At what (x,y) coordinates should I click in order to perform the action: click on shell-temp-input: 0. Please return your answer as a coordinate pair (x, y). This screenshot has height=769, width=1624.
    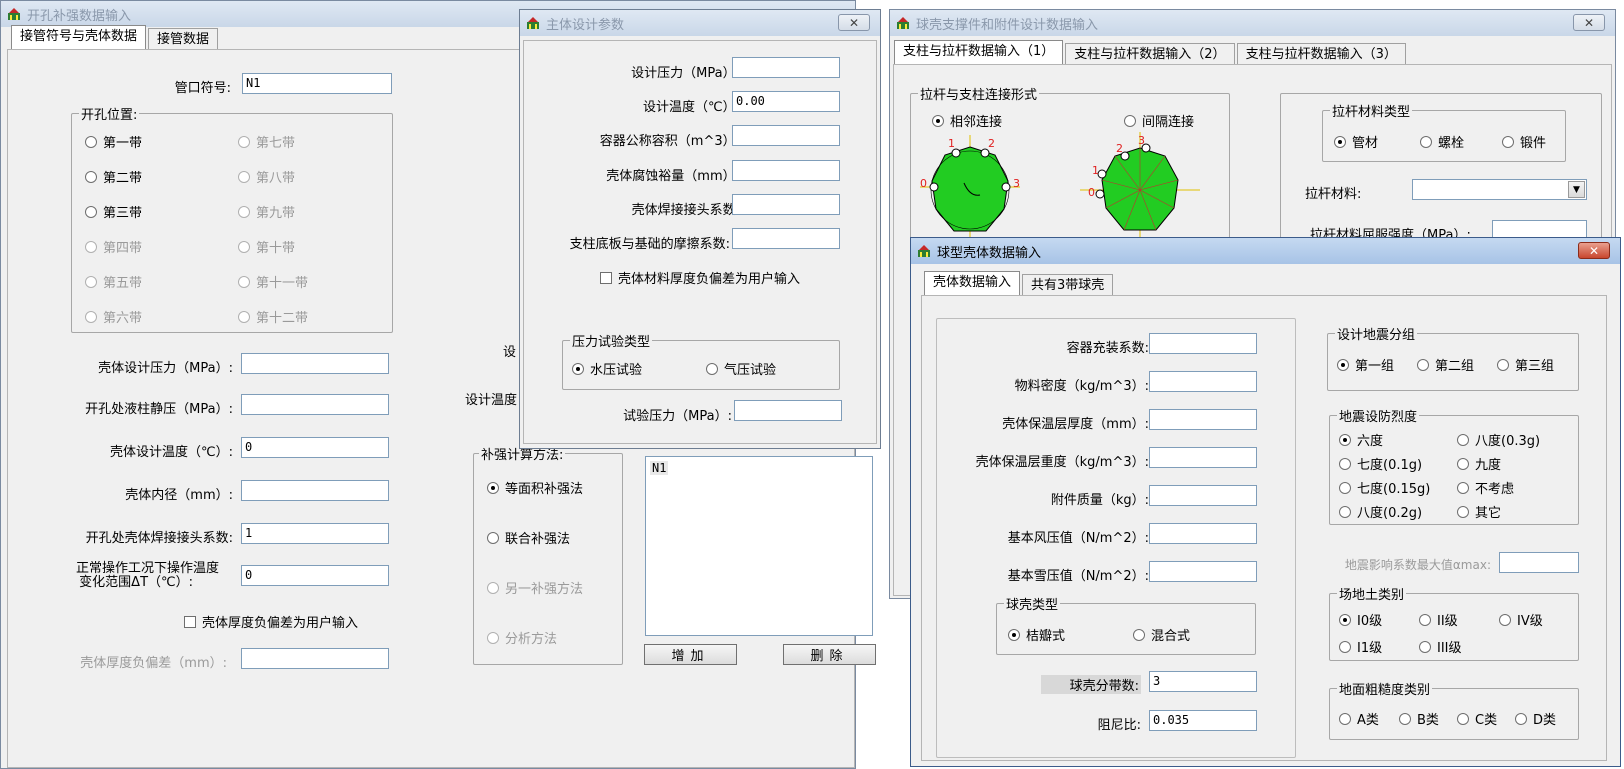
    Looking at the image, I should click on (315, 447).